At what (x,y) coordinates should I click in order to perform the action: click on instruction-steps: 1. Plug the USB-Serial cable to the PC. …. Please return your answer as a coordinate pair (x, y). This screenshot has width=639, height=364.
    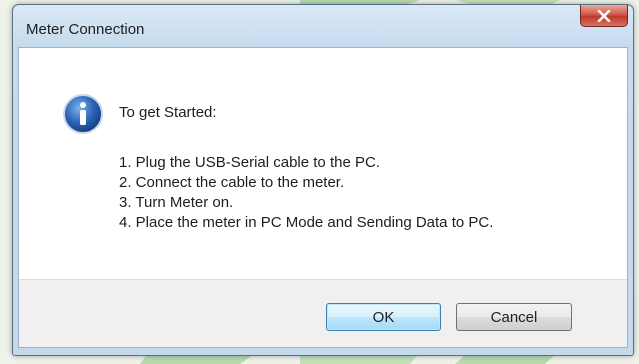
    Looking at the image, I should click on (306, 193).